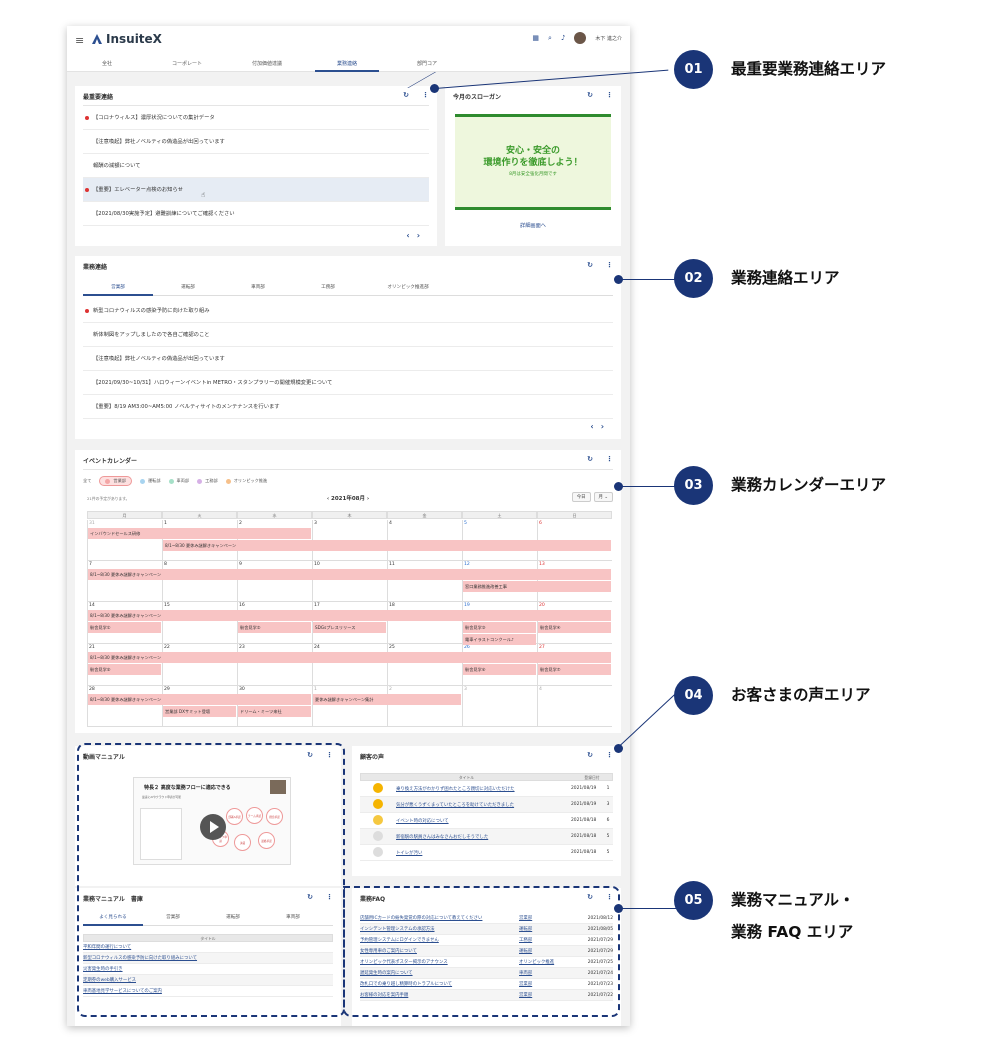 This screenshot has height=1063, width=1001. I want to click on tab-dept-core: 部門コア, so click(427, 63).